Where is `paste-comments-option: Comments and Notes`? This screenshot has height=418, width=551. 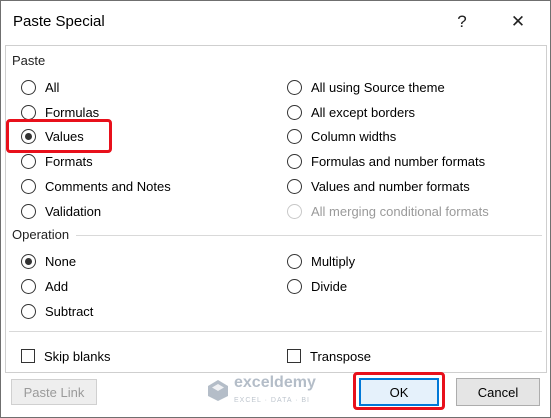 paste-comments-option: Comments and Notes is located at coordinates (96, 186).